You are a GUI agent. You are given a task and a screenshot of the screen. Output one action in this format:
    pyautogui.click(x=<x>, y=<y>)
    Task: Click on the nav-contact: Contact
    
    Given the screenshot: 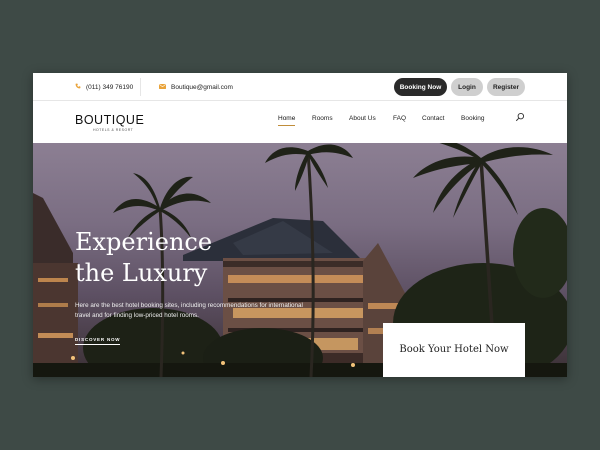 What is the action you would take?
    pyautogui.click(x=433, y=118)
    